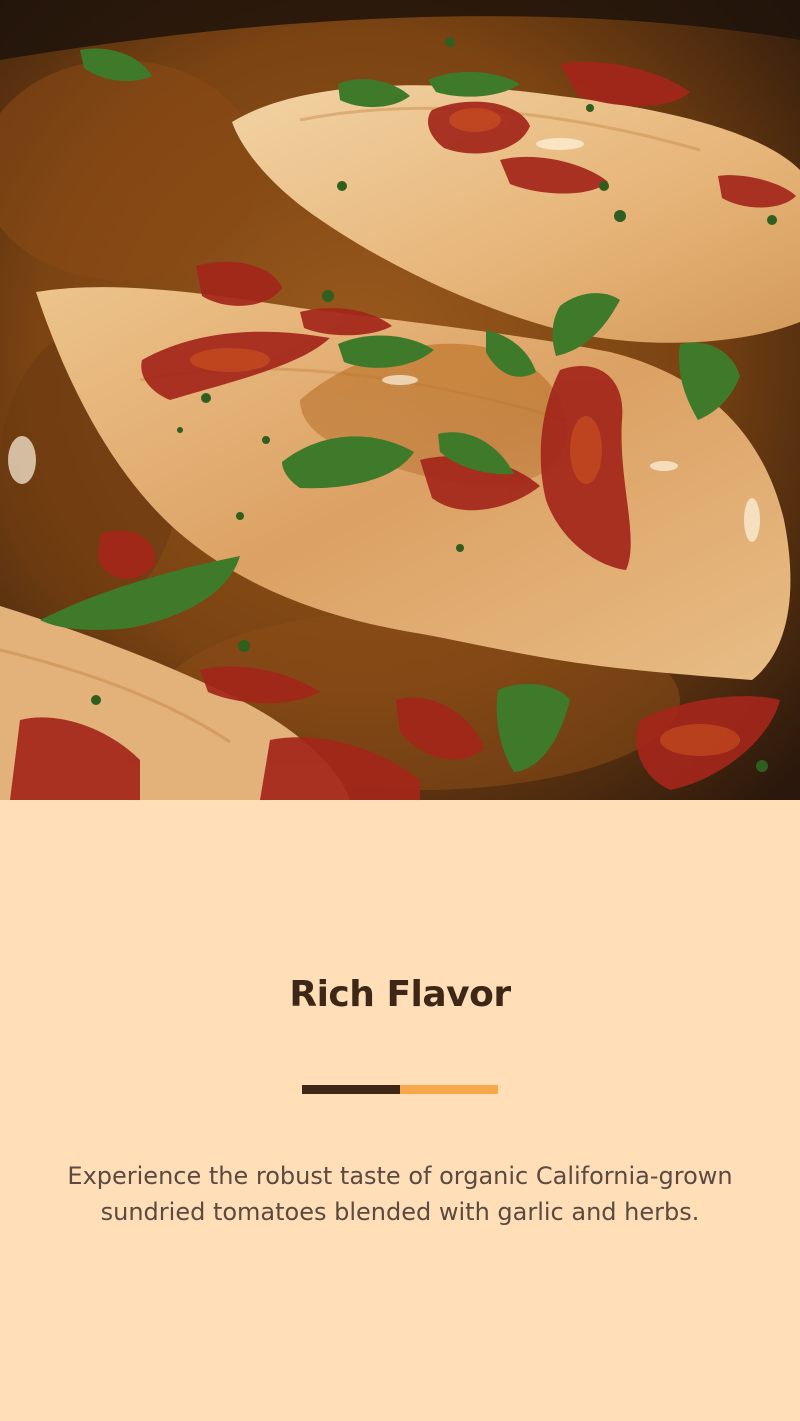 The height and width of the screenshot is (1421, 800). I want to click on progress-remaining-segment, so click(449, 1089).